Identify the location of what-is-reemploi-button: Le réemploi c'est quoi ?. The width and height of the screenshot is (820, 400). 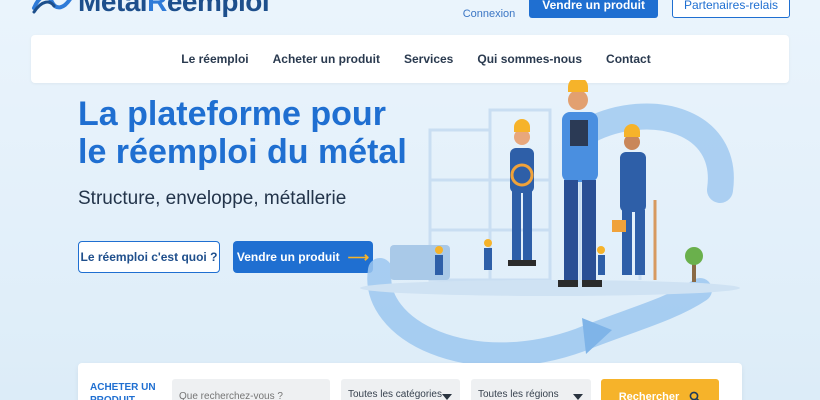
(149, 257).